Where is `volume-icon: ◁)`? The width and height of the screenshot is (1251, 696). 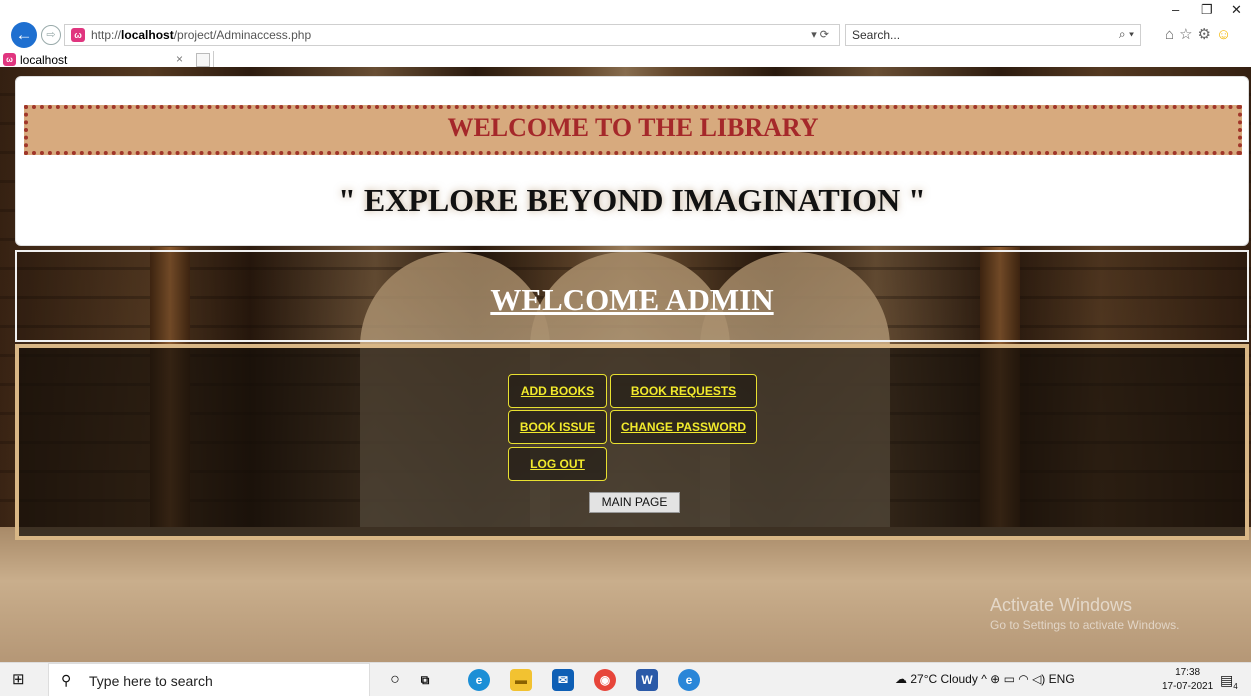 volume-icon: ◁) is located at coordinates (1038, 679).